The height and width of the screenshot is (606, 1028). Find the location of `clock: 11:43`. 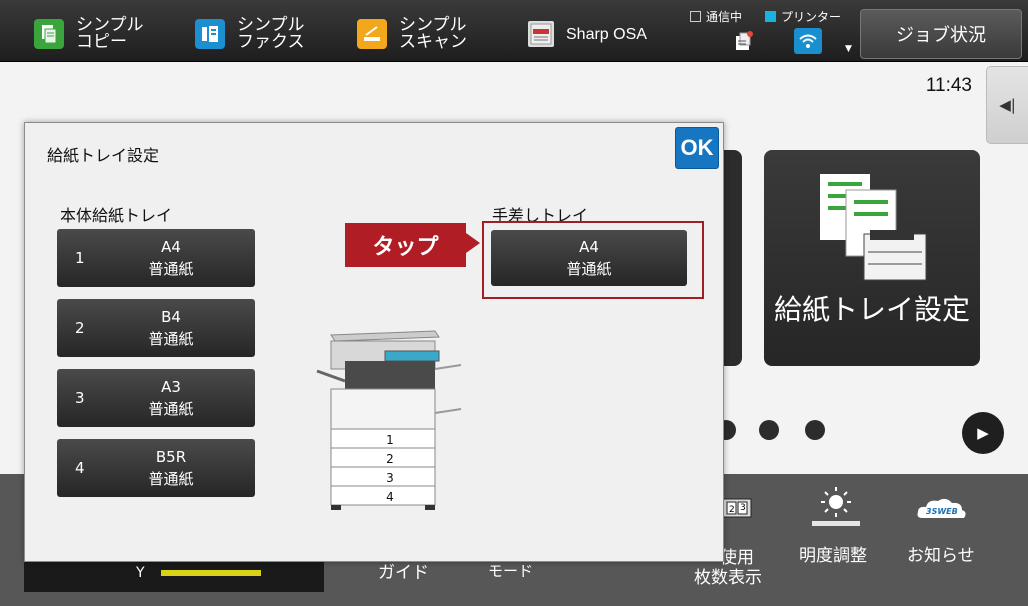

clock: 11:43 is located at coordinates (948, 85).